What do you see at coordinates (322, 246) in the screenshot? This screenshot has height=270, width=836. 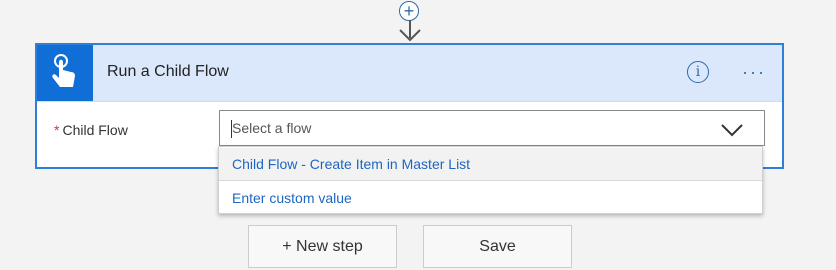 I see `new-step-button: + New step` at bounding box center [322, 246].